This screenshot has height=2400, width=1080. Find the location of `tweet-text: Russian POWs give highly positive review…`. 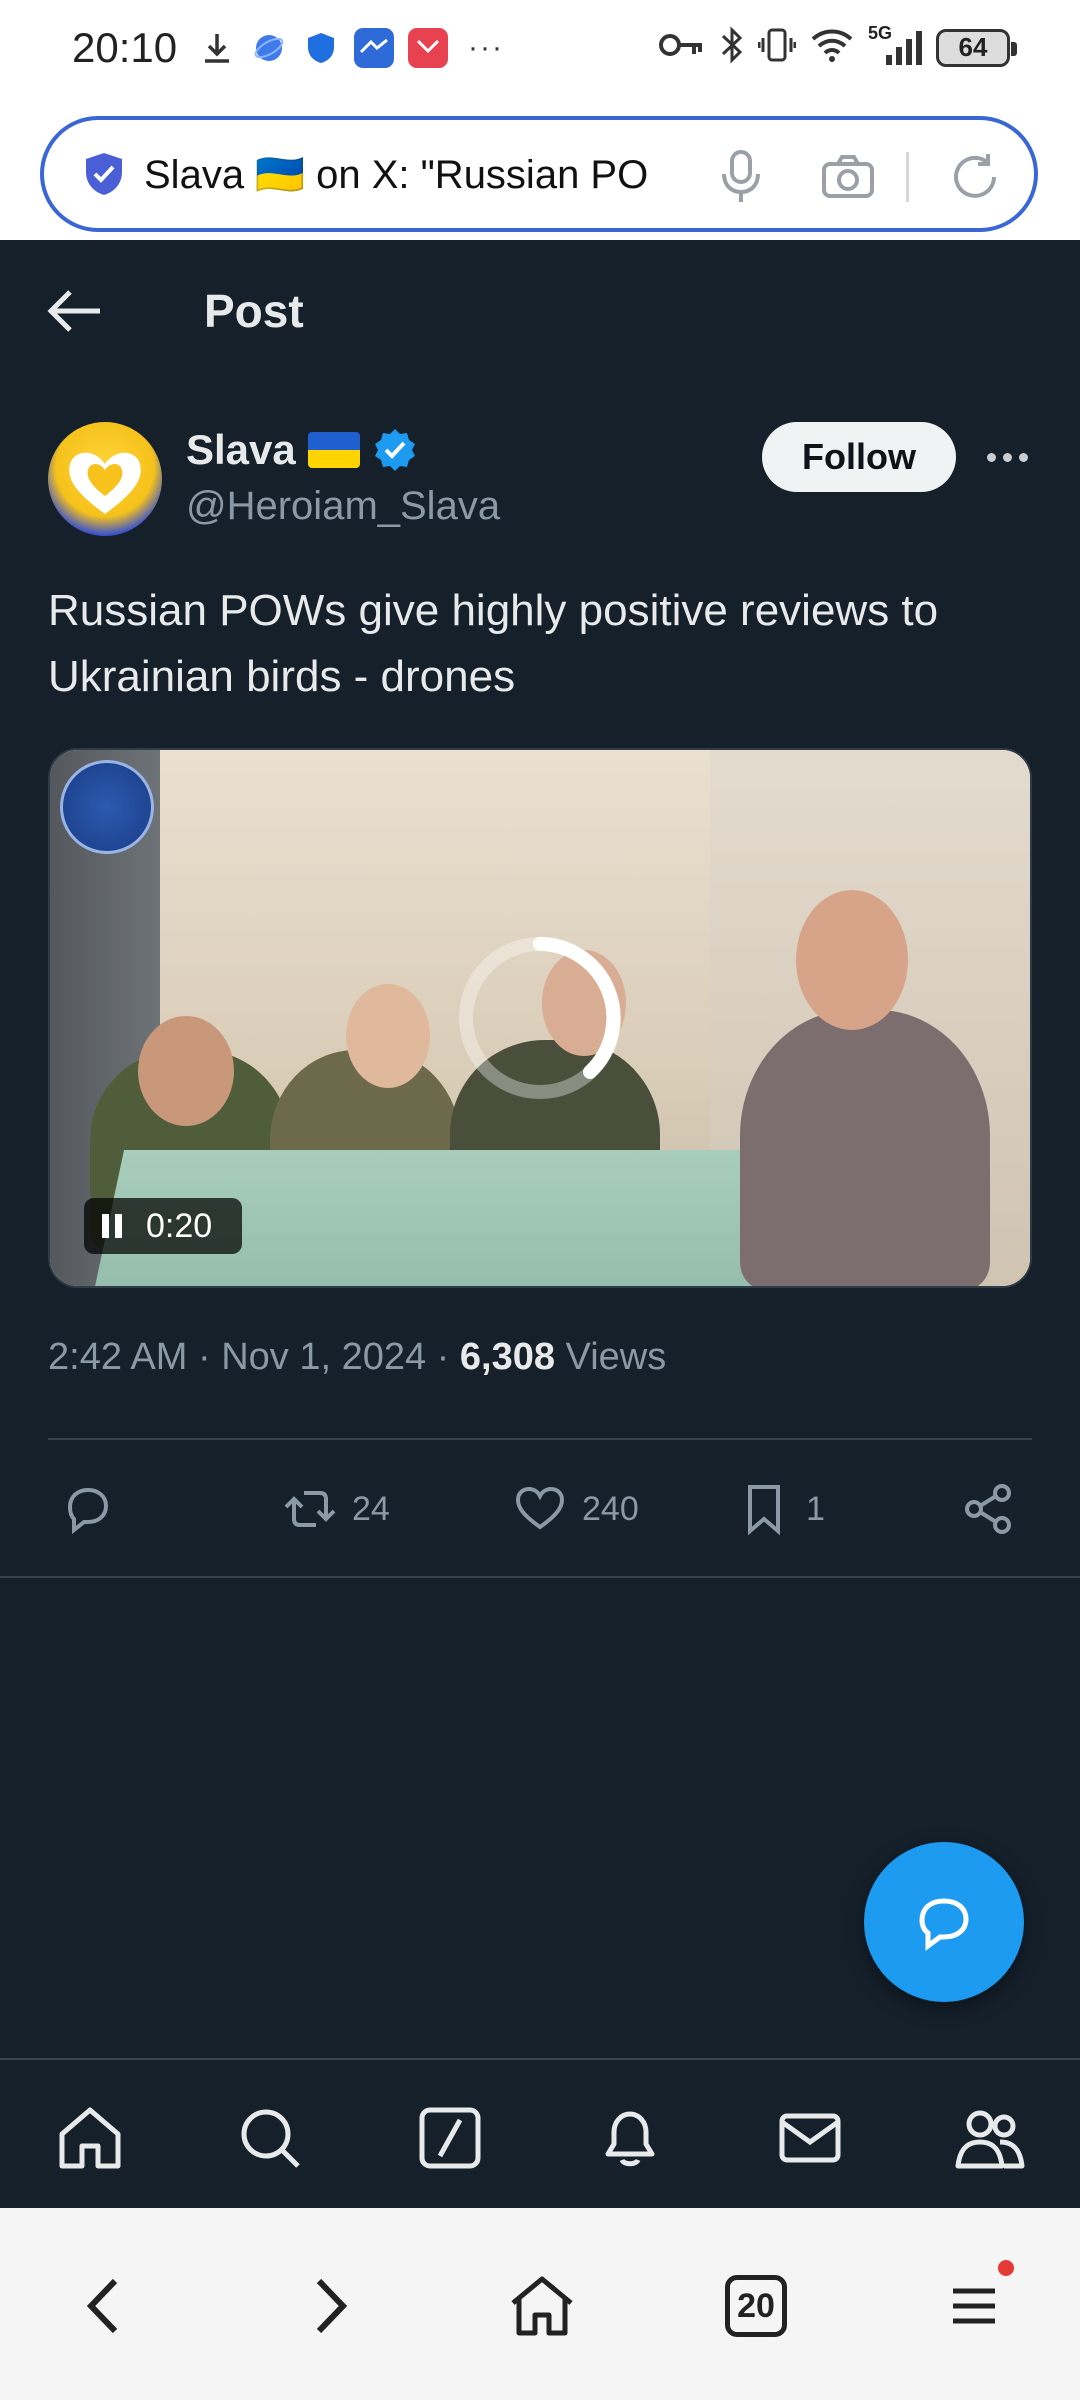

tweet-text: Russian POWs give highly positive review… is located at coordinates (493, 643).